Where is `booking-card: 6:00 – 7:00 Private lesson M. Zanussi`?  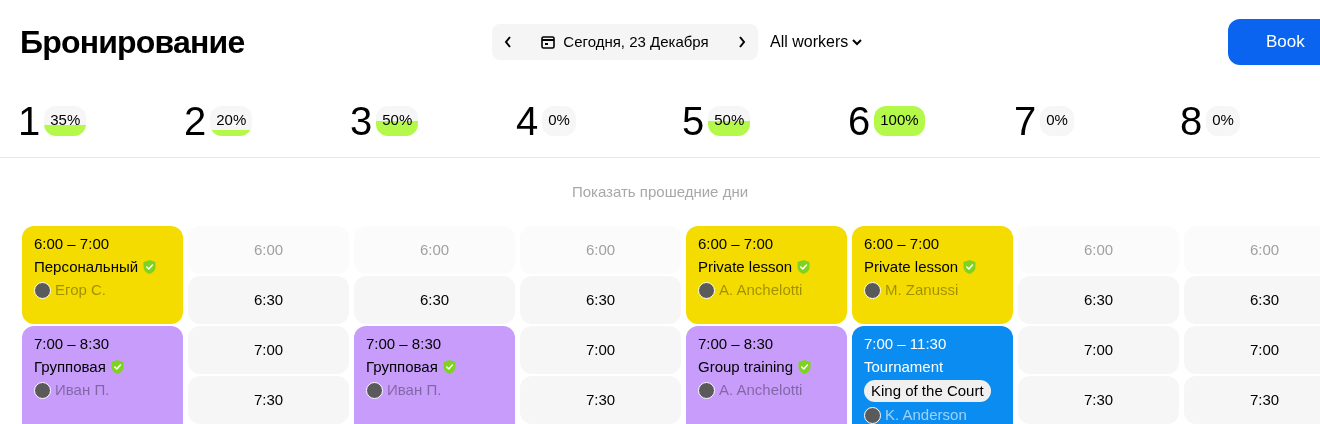
booking-card: 6:00 – 7:00 Private lesson M. Zanussi is located at coordinates (932, 275).